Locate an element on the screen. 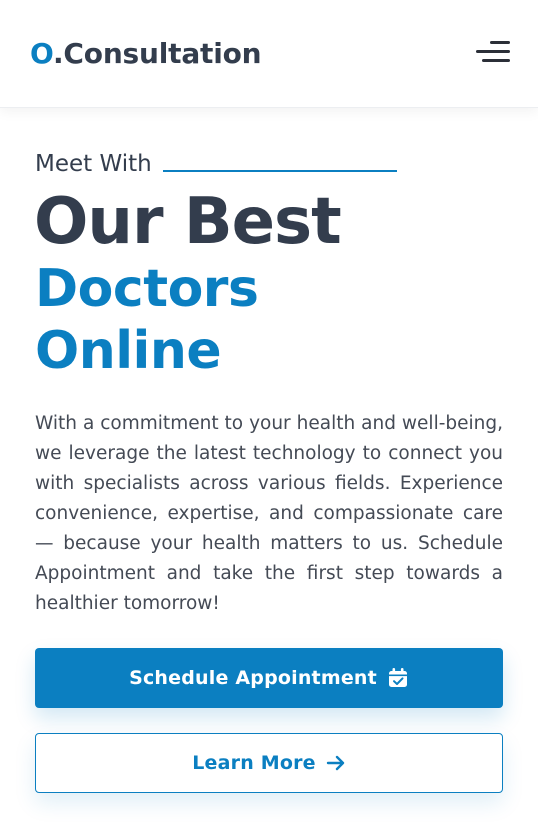  schedule-appointment-label: Schedule Appointment is located at coordinates (253, 678).